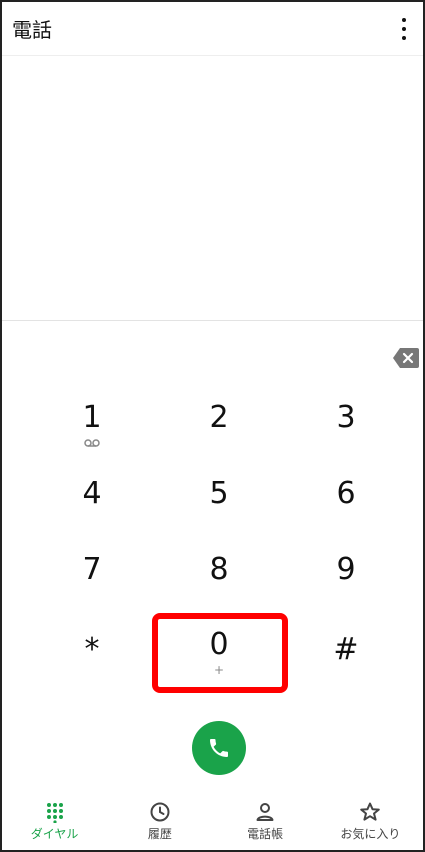  I want to click on dialpad-icon, so click(54, 812).